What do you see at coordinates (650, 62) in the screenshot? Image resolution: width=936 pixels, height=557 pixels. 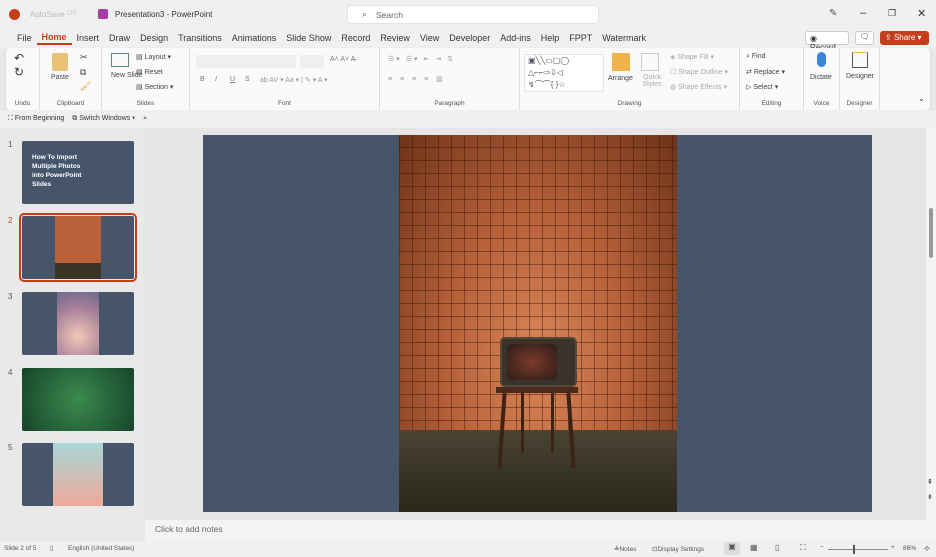 I see `quick-styles-icon` at bounding box center [650, 62].